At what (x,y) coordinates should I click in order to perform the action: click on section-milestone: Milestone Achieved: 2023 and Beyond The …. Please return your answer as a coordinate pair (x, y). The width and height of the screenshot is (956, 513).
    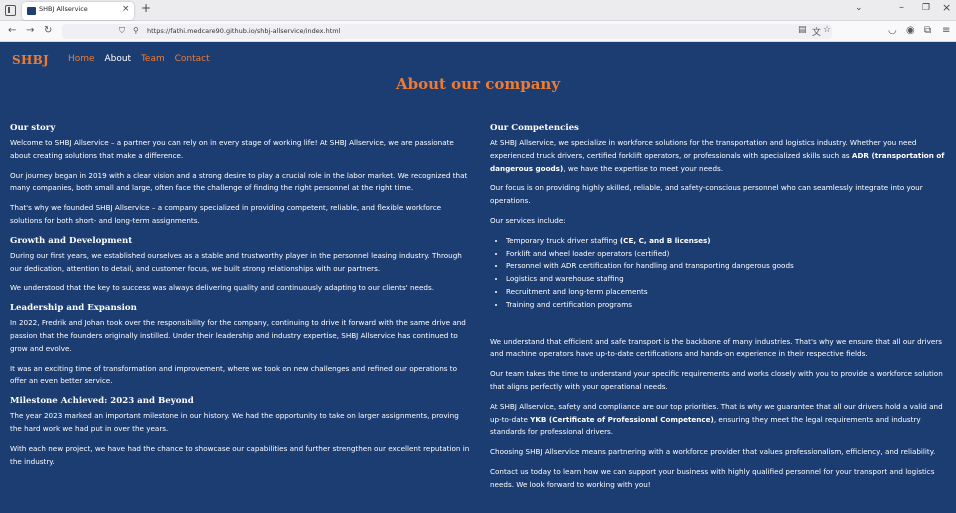
    Looking at the image, I should click on (241, 431).